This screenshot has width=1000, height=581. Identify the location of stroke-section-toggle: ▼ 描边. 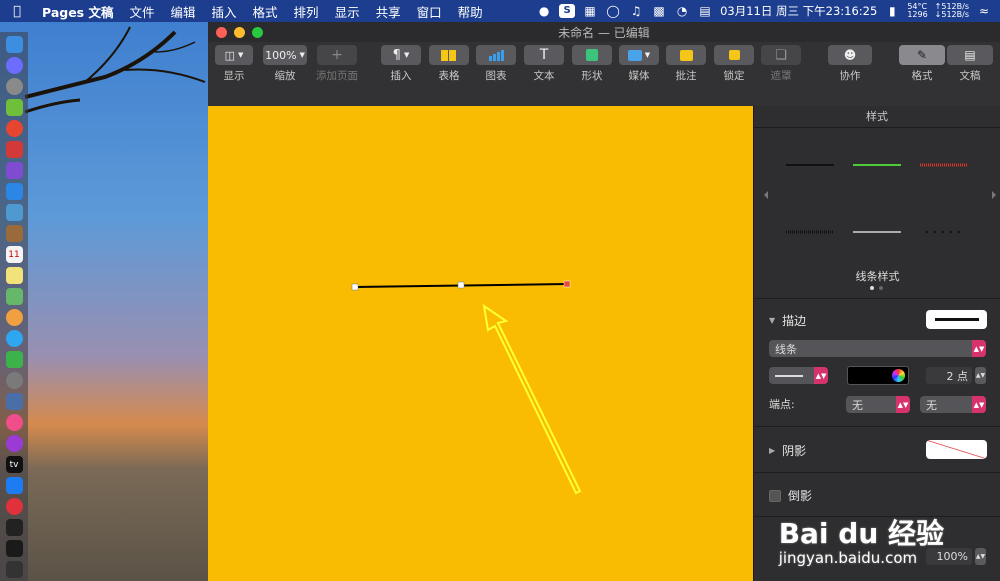
(787, 320).